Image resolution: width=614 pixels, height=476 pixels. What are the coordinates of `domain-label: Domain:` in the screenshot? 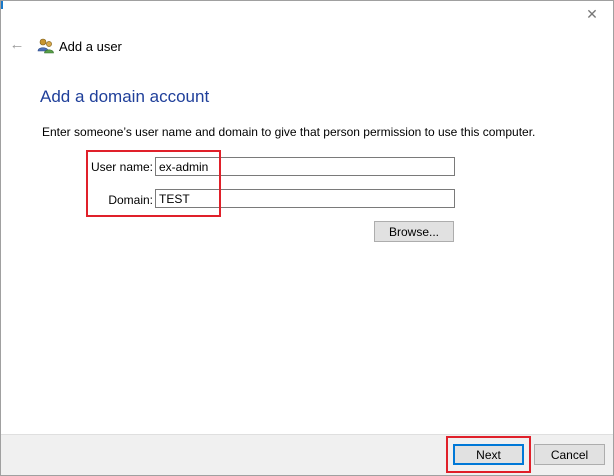 It's located at (130, 200).